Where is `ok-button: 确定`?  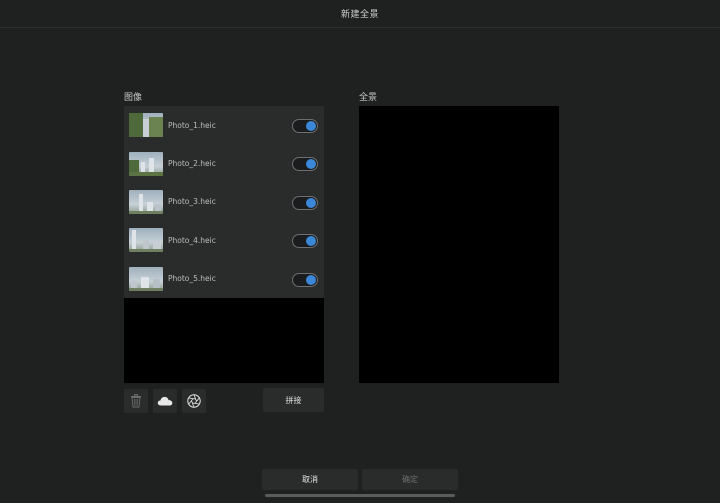 ok-button: 确定 is located at coordinates (410, 479).